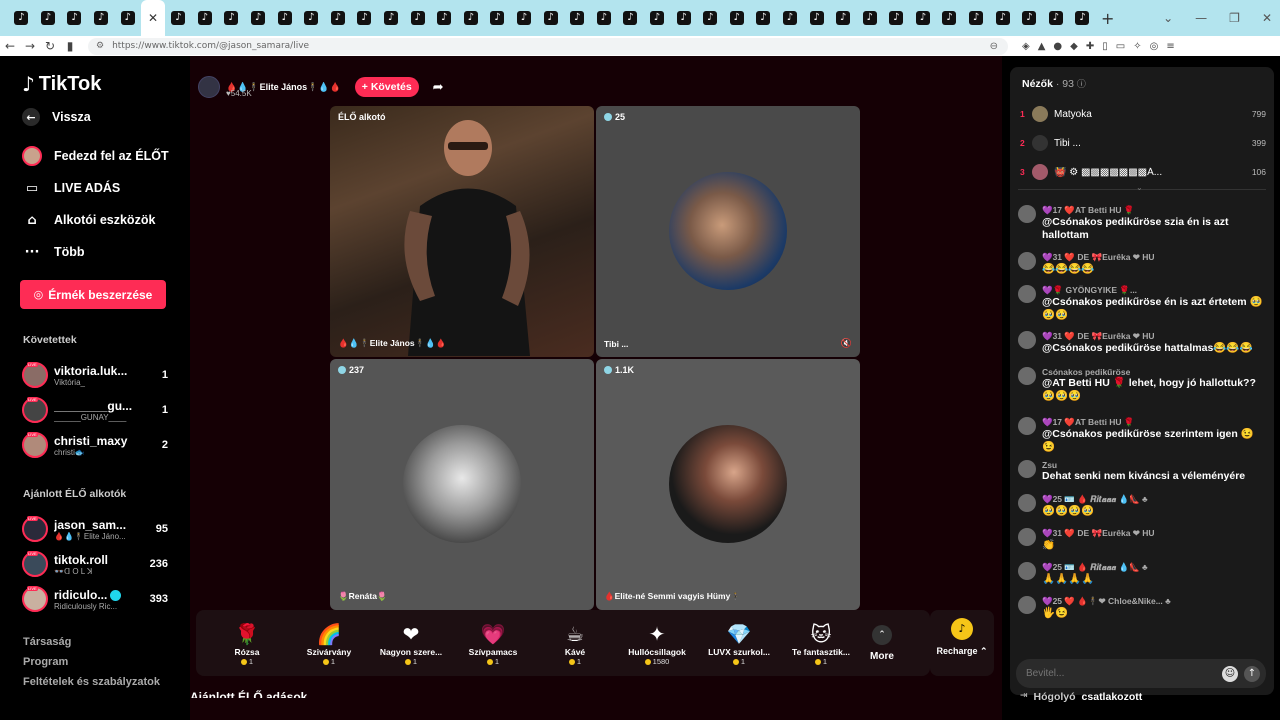  Describe the element at coordinates (95, 599) in the screenshot. I see `recommended-account: LIVE ridiculo... Ridiculously Ric... 393` at that location.